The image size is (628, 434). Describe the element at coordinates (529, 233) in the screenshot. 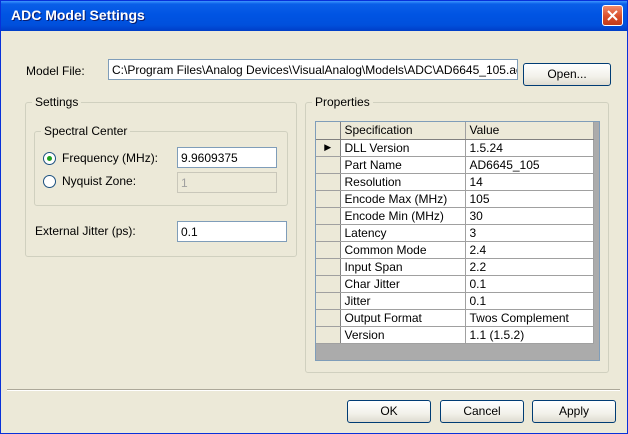

I see `value-cell: 3` at that location.